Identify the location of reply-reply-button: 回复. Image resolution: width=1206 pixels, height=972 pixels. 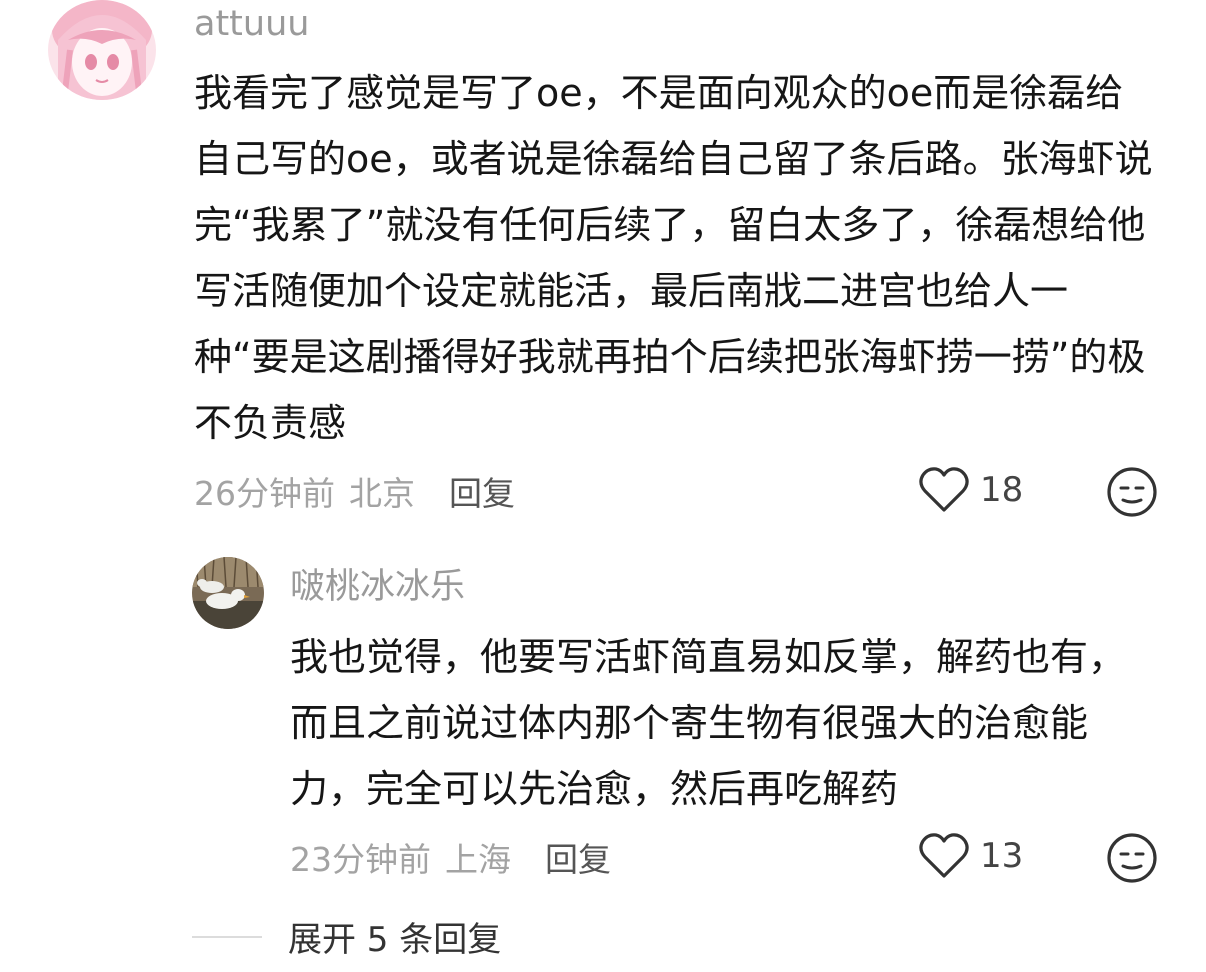
(578, 857).